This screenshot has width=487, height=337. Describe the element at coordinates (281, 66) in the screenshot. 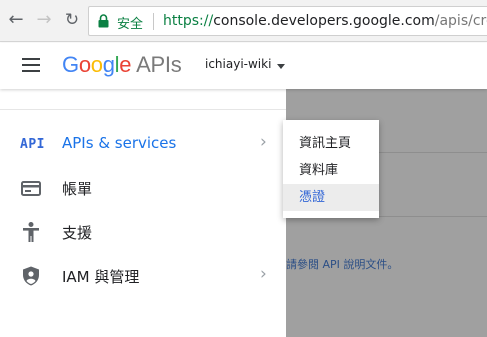

I see `caret-down-icon` at that location.